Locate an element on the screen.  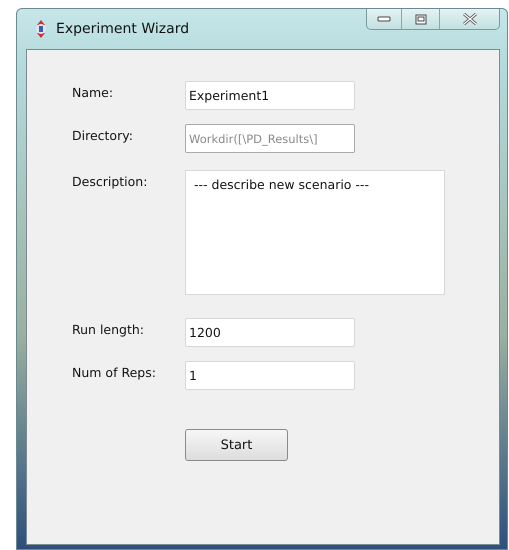
close-button is located at coordinates (469, 19).